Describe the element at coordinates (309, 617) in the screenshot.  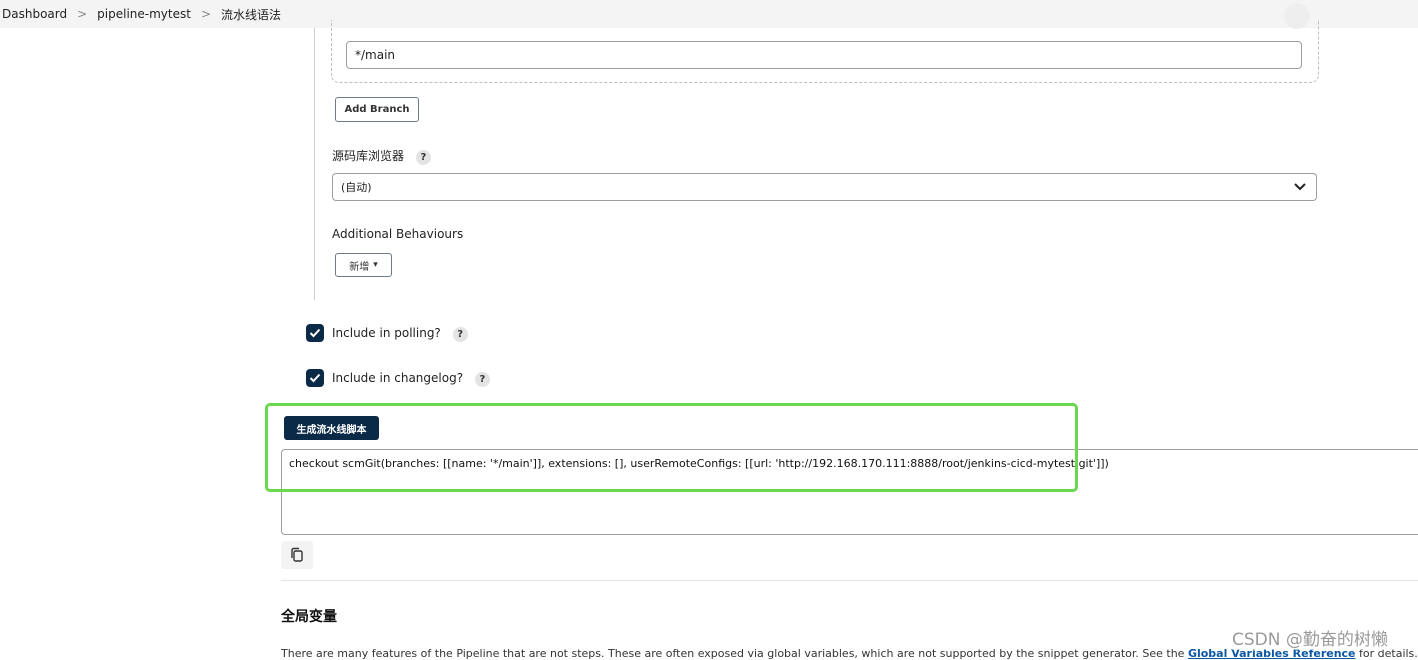
I see `global-variables-title: 全局变量` at that location.